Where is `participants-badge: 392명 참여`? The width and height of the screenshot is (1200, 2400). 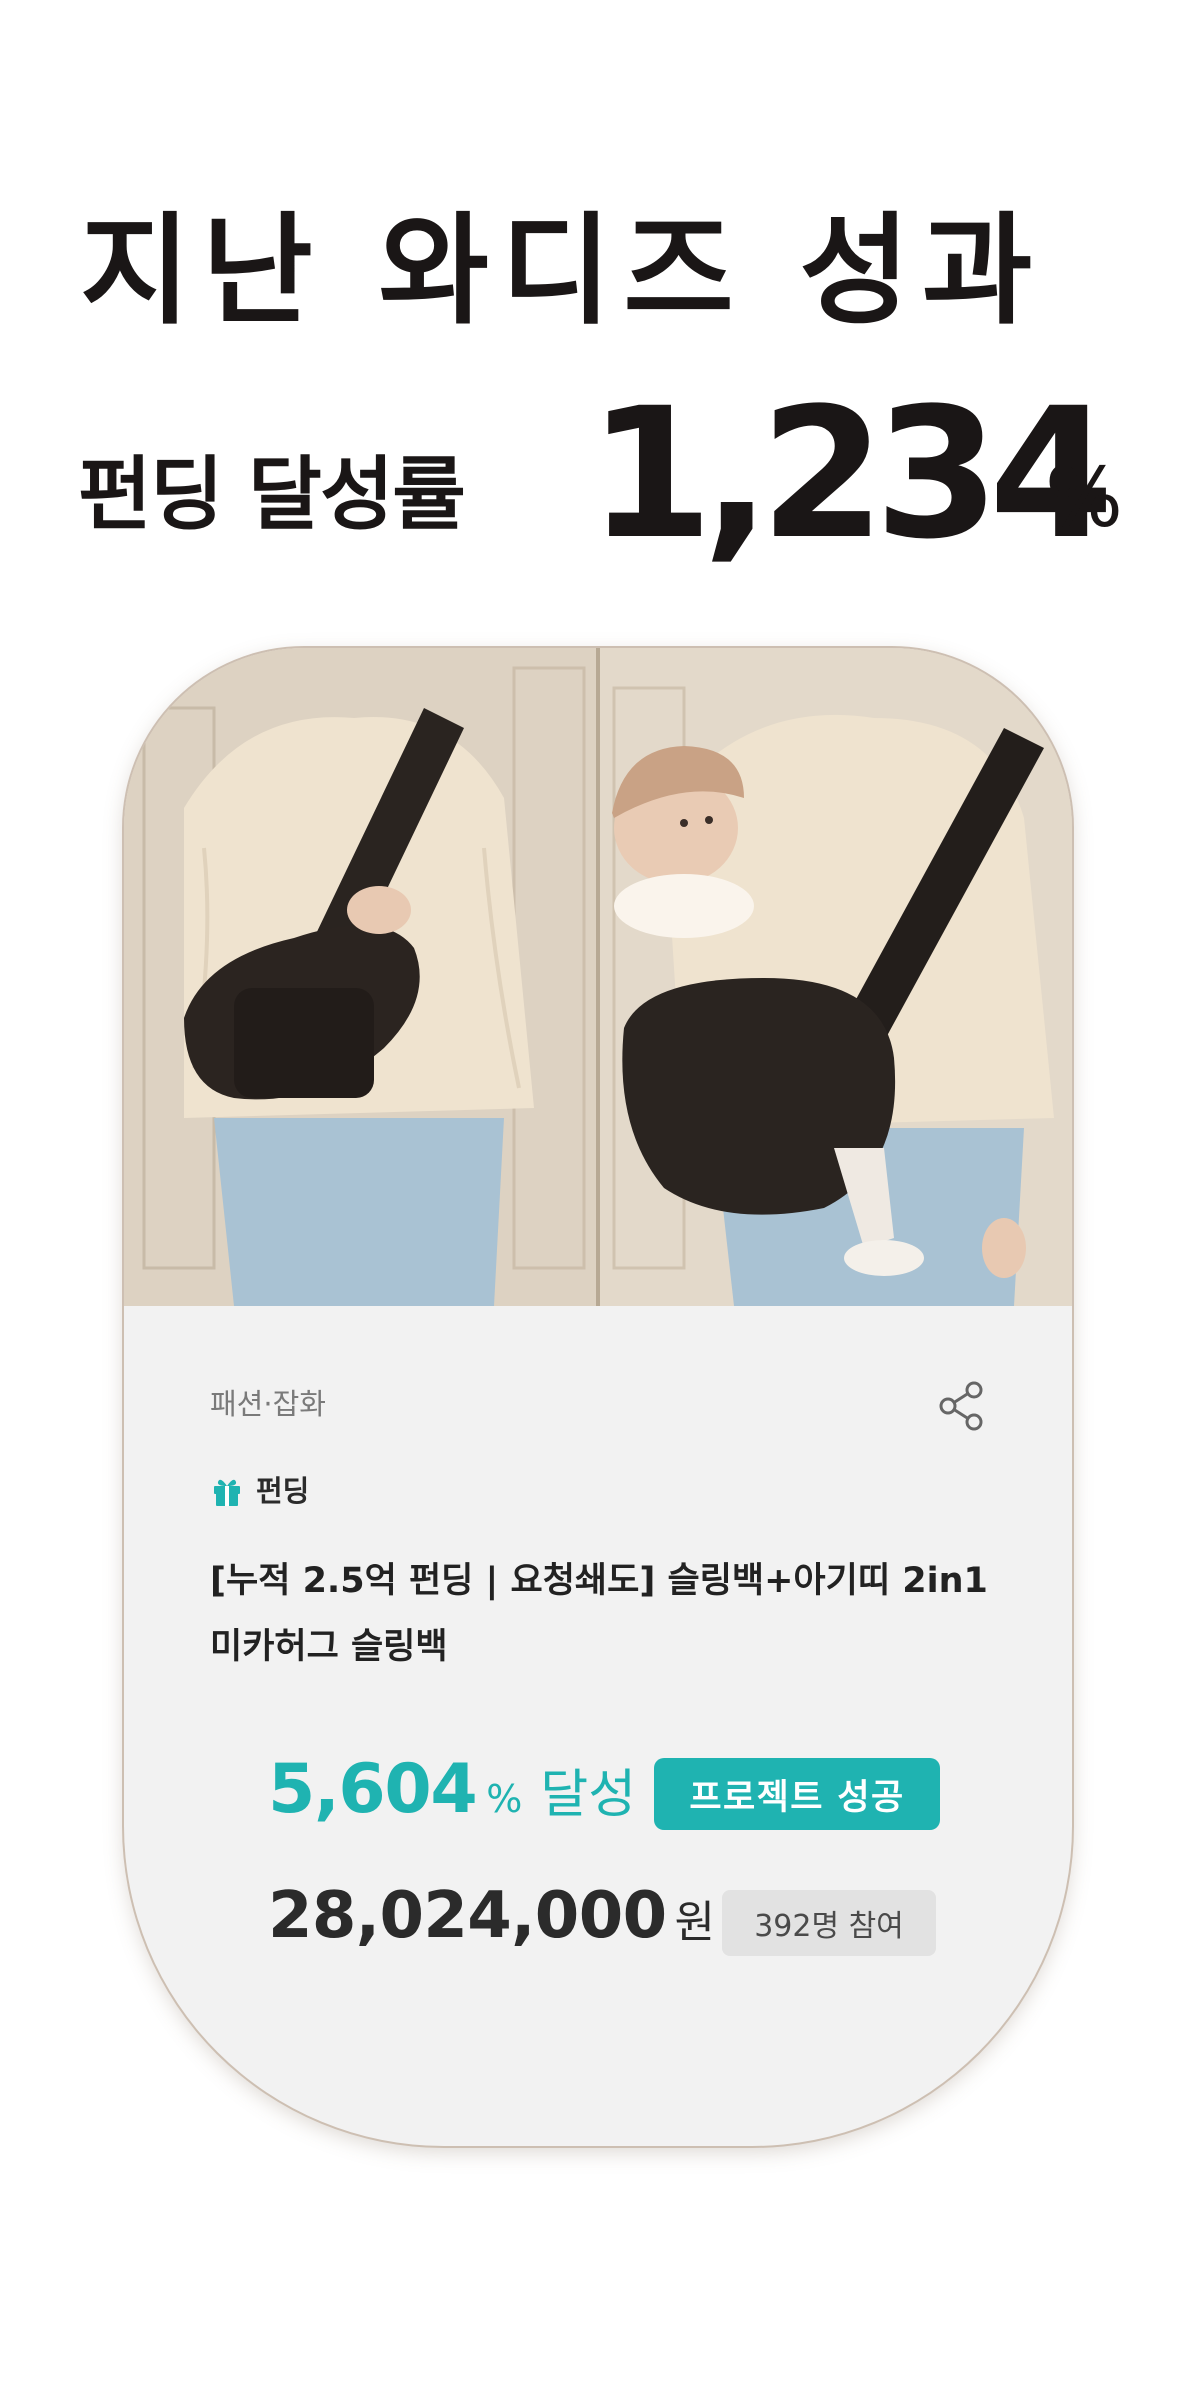
participants-badge: 392명 참여 is located at coordinates (829, 1923).